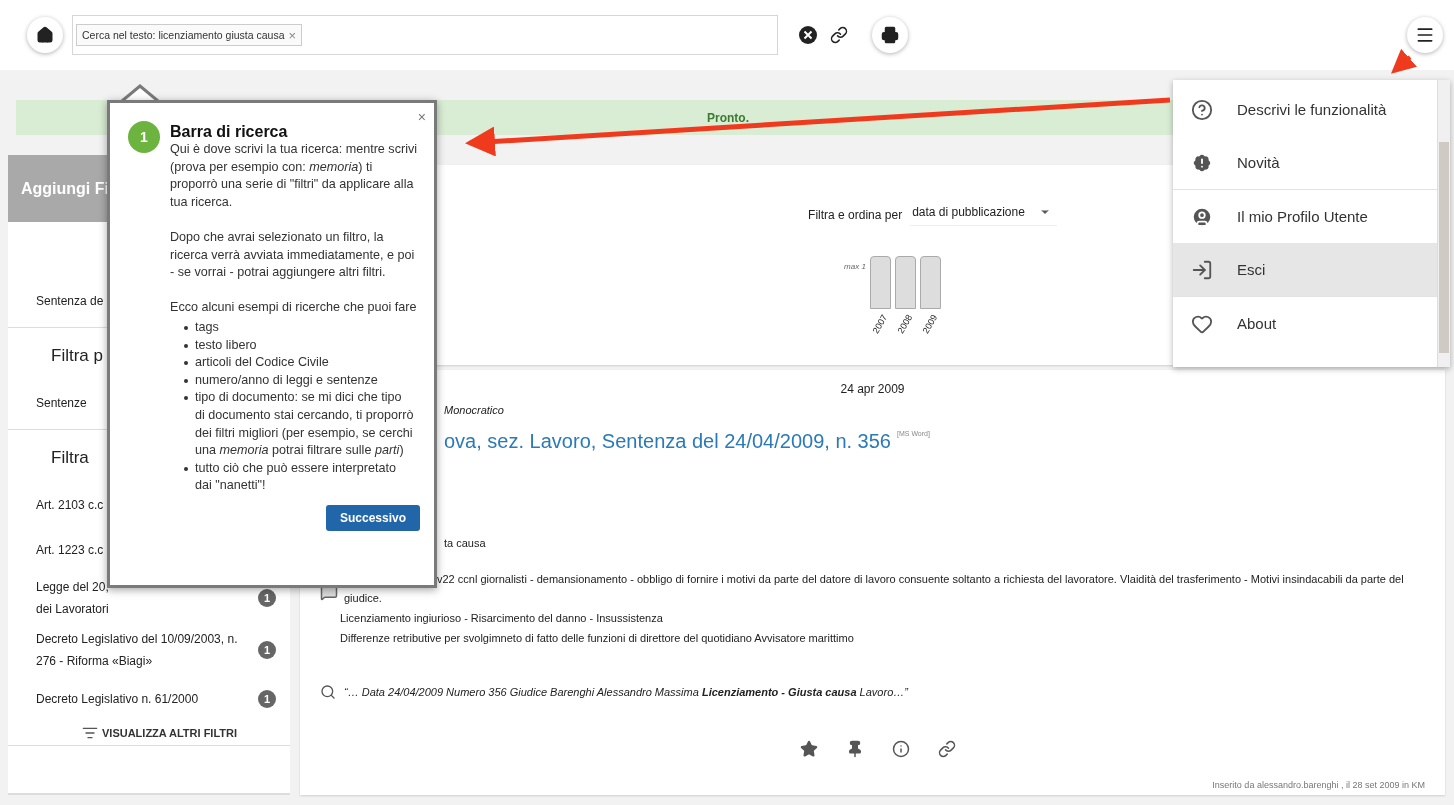 The height and width of the screenshot is (805, 1454). I want to click on sort-dropdown: data di pubblicazione, so click(983, 214).